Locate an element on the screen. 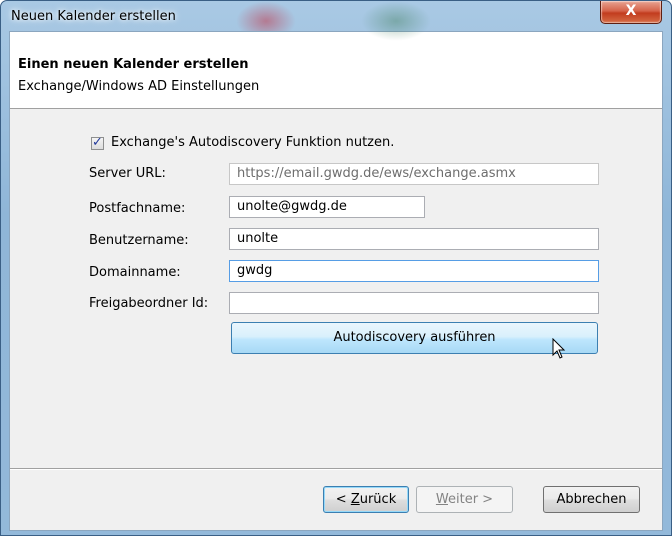 The width and height of the screenshot is (672, 536). footer-separator is located at coordinates (336, 469).